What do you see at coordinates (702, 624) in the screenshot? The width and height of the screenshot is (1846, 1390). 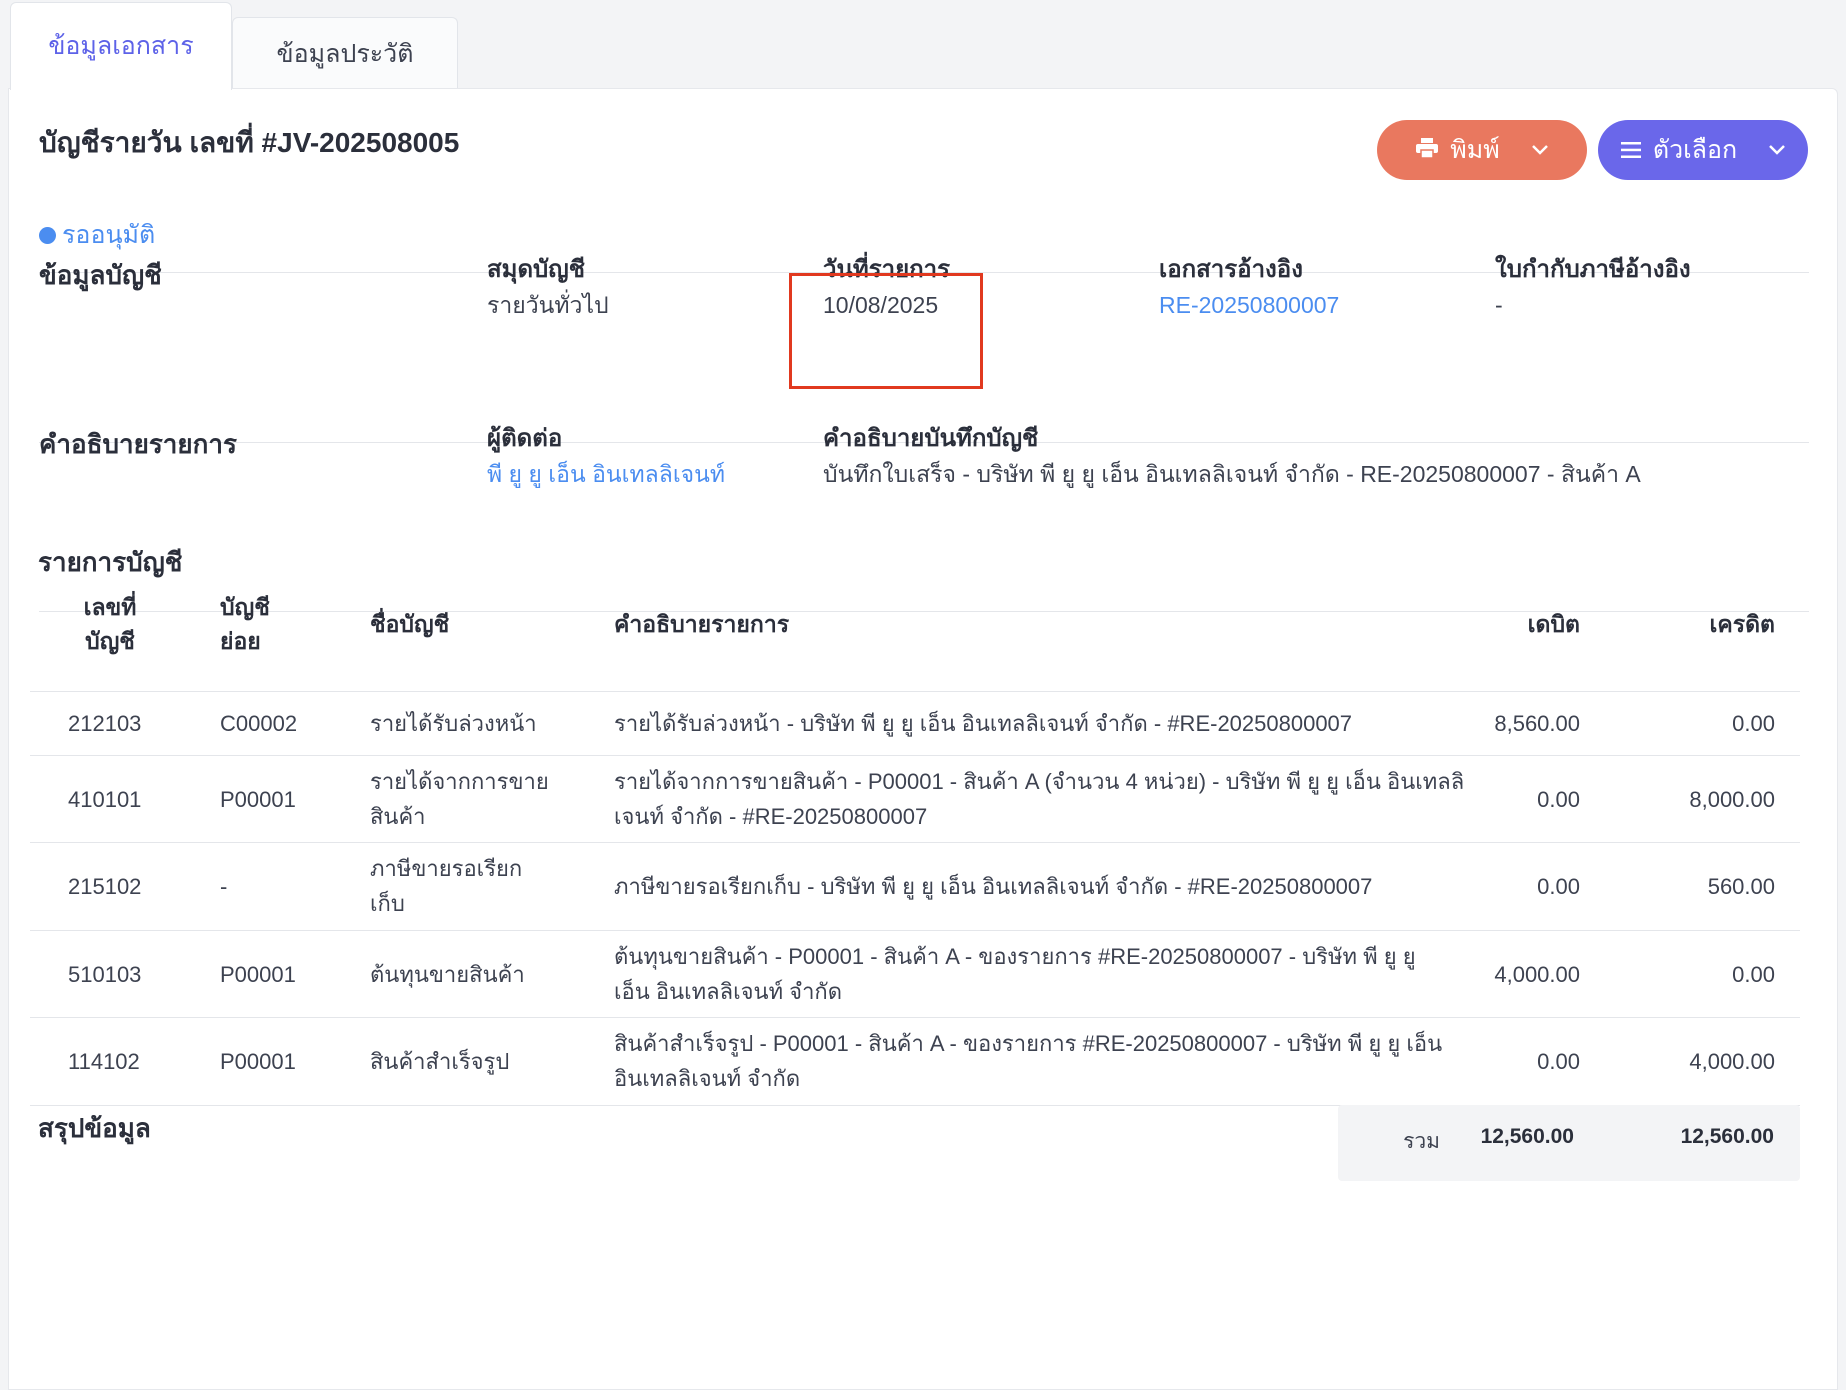 I see `col-description: คำอธิบายรายการ` at bounding box center [702, 624].